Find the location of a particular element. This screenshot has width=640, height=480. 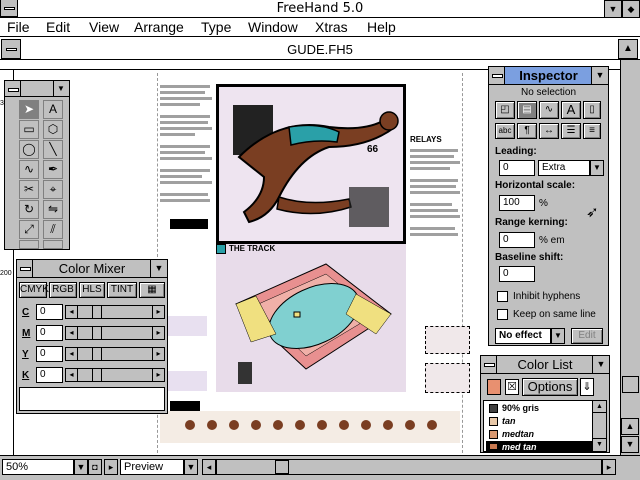

color-picker-icon: ▦ is located at coordinates (152, 290).